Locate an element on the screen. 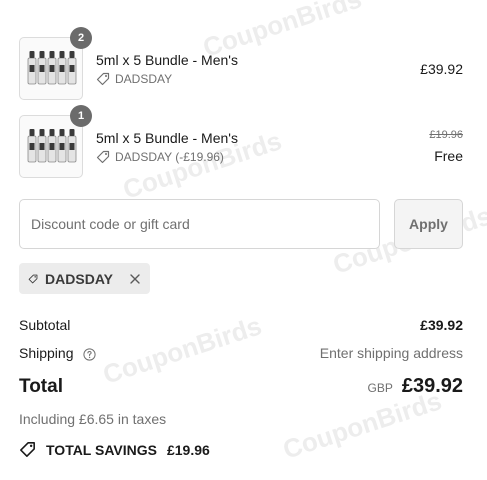 The image size is (487, 480). item-discount: DADSDAY is located at coordinates (134, 79).